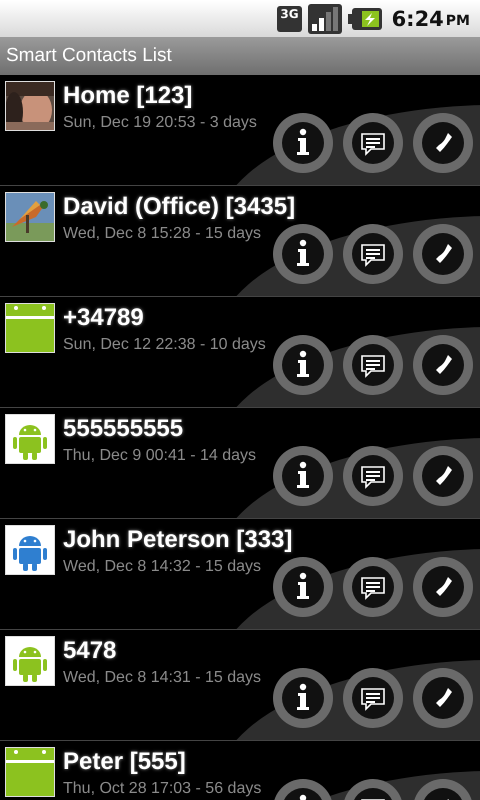 This screenshot has height=800, width=480. I want to click on last-call-time: Wed, Dec 8 15:28 - 15 days, so click(162, 234).